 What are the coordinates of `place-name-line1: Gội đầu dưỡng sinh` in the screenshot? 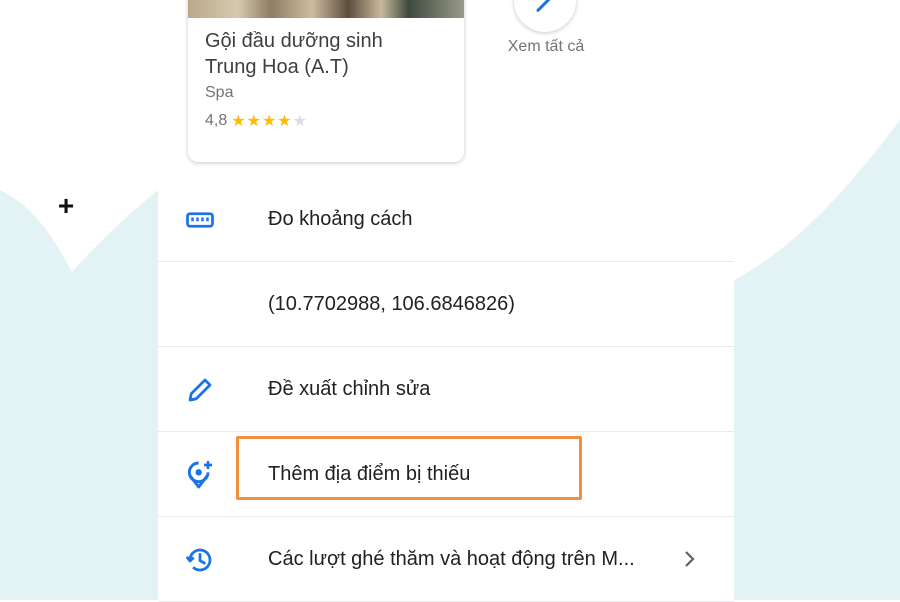 It's located at (294, 41).